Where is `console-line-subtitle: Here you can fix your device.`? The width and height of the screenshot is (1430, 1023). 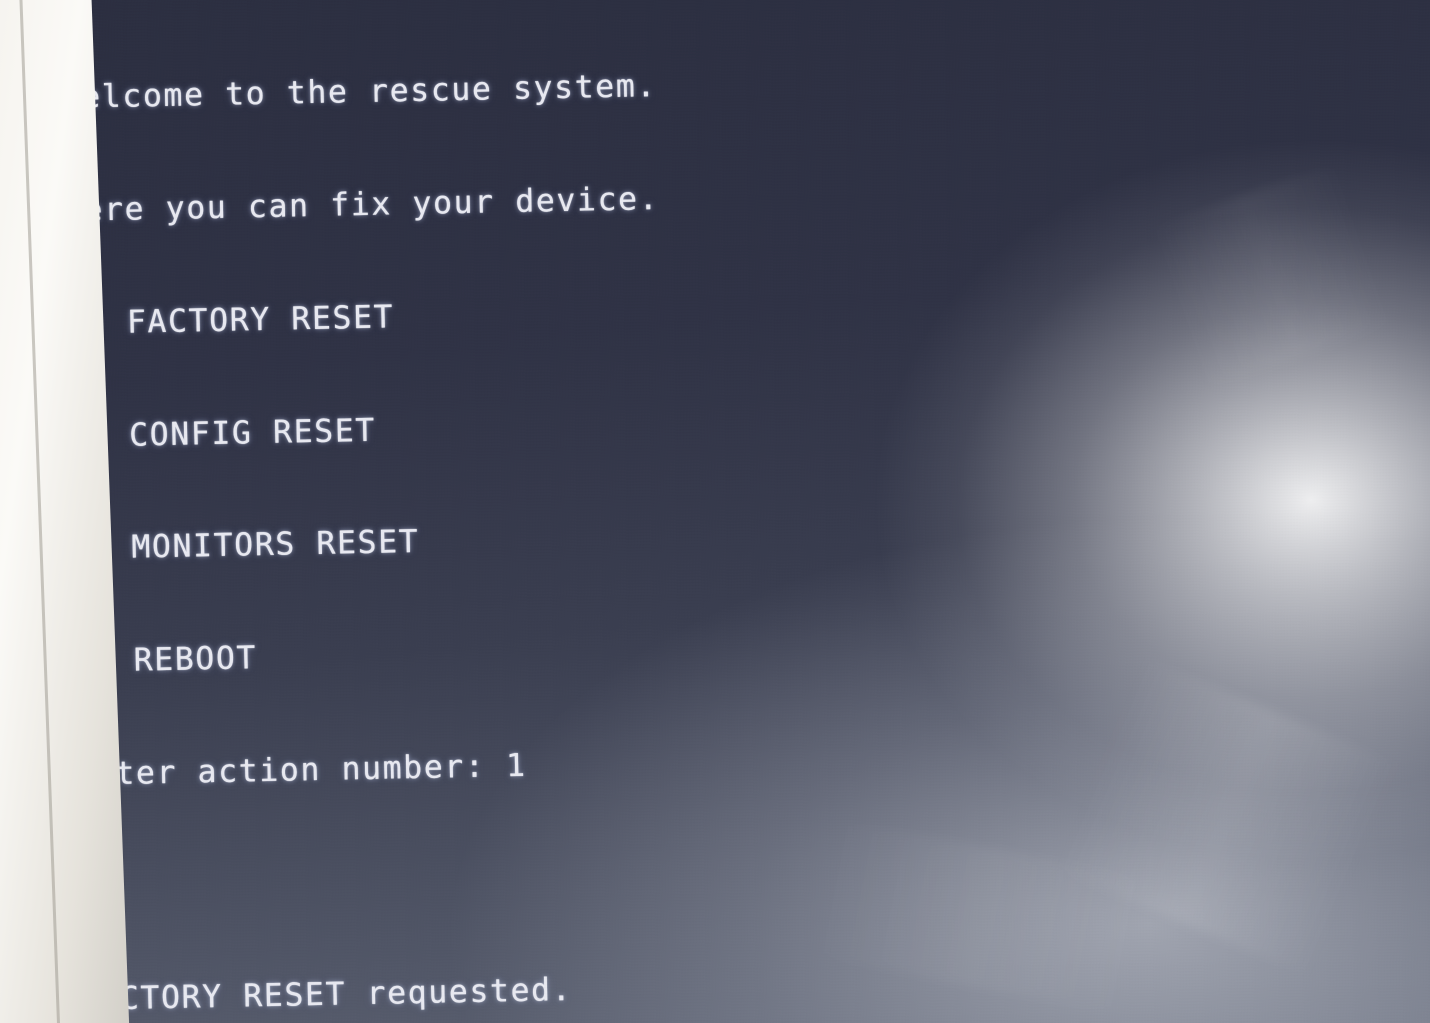
console-line-subtitle: Here you can fix your device. is located at coordinates (361, 204).